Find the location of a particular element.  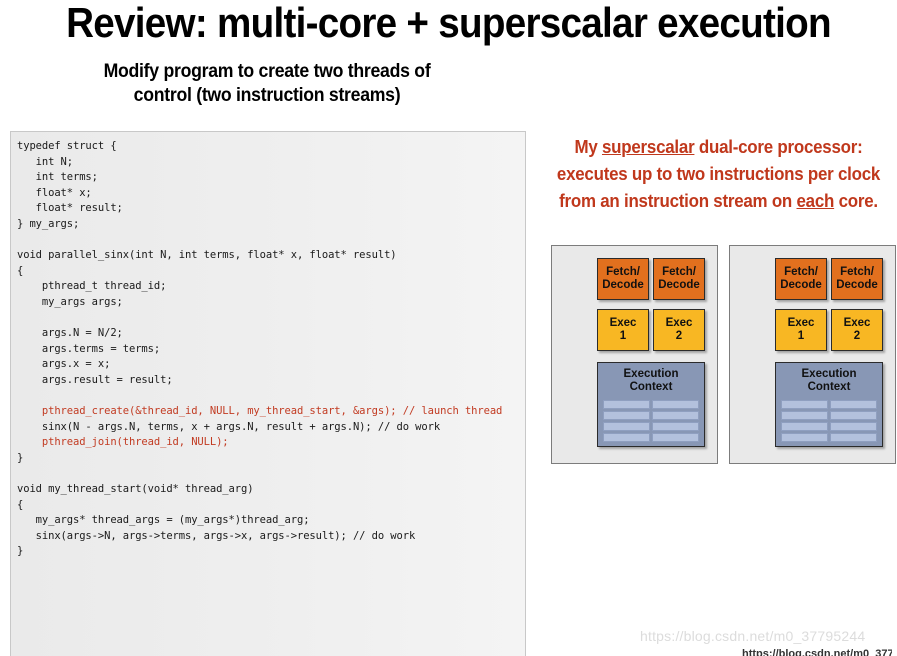

code-line: float* result; is located at coordinates (70, 208).